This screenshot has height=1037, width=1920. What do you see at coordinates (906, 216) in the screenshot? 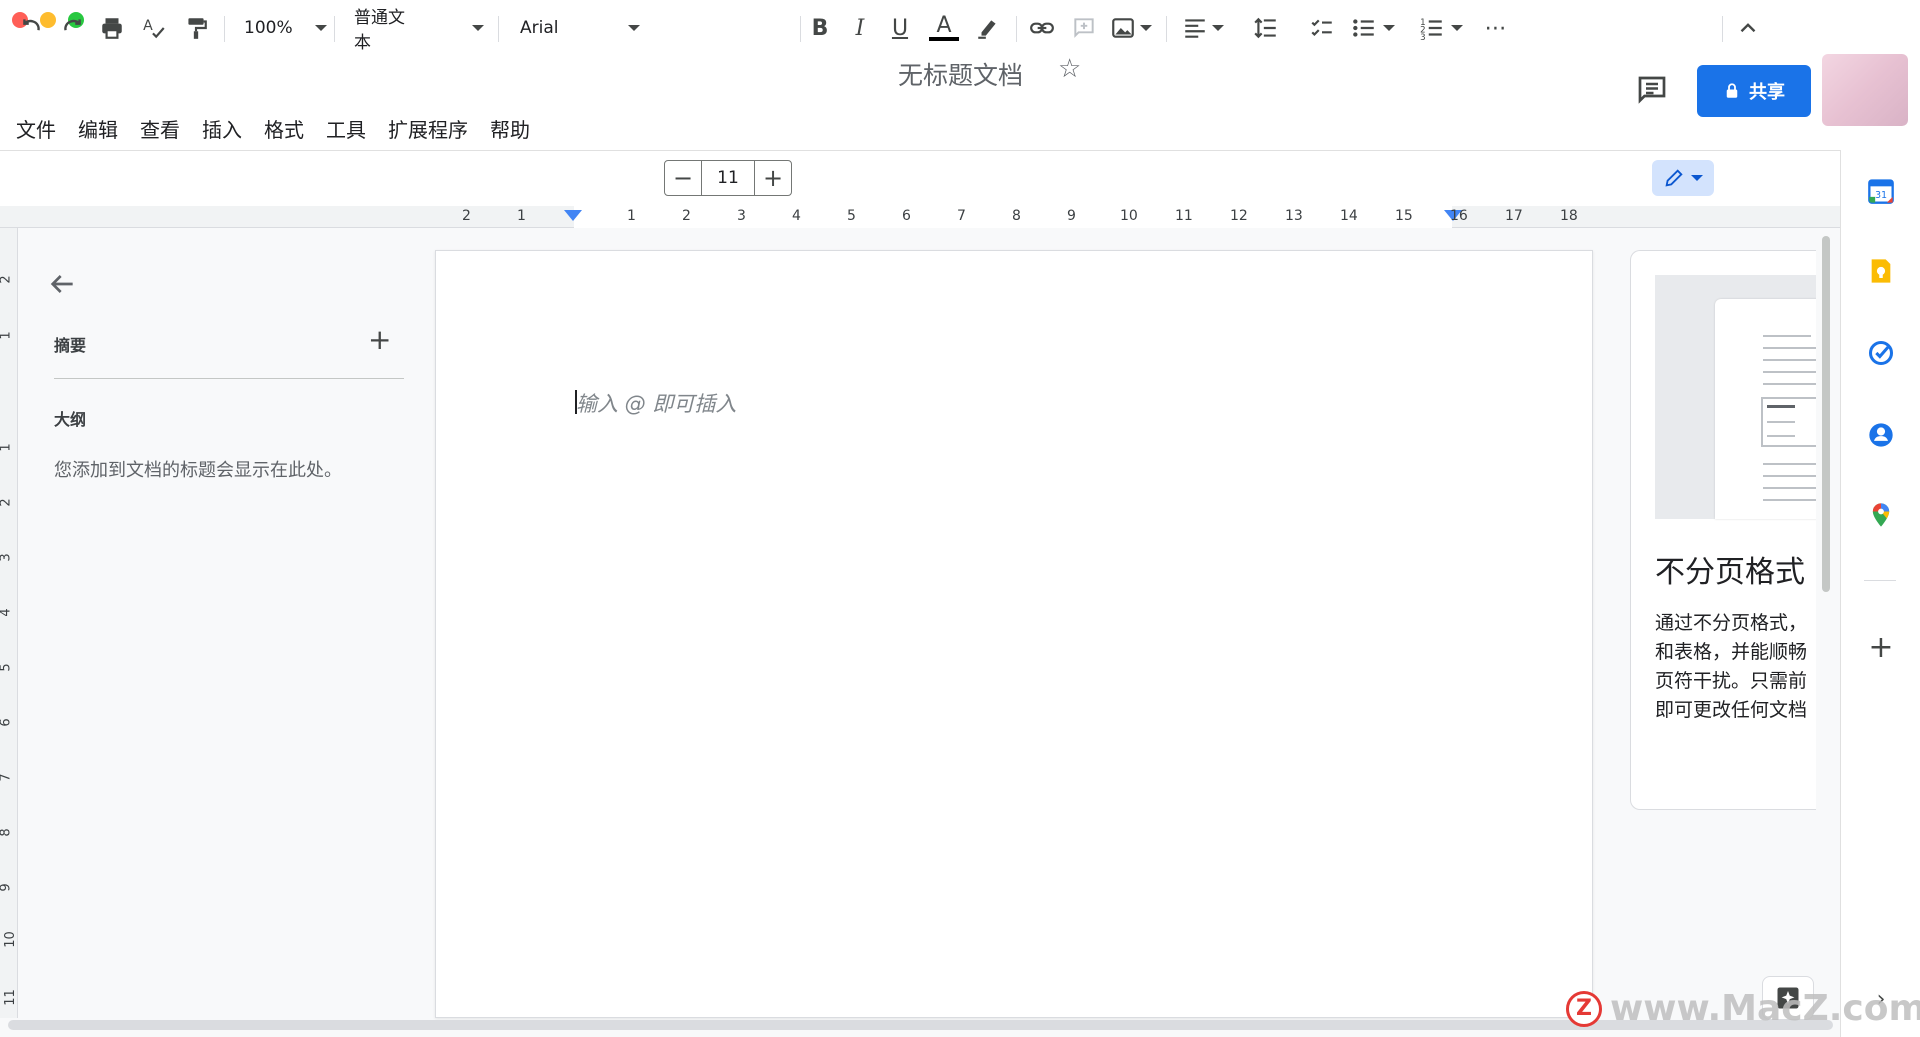
I see `ruler-tick-label: 6` at bounding box center [906, 216].